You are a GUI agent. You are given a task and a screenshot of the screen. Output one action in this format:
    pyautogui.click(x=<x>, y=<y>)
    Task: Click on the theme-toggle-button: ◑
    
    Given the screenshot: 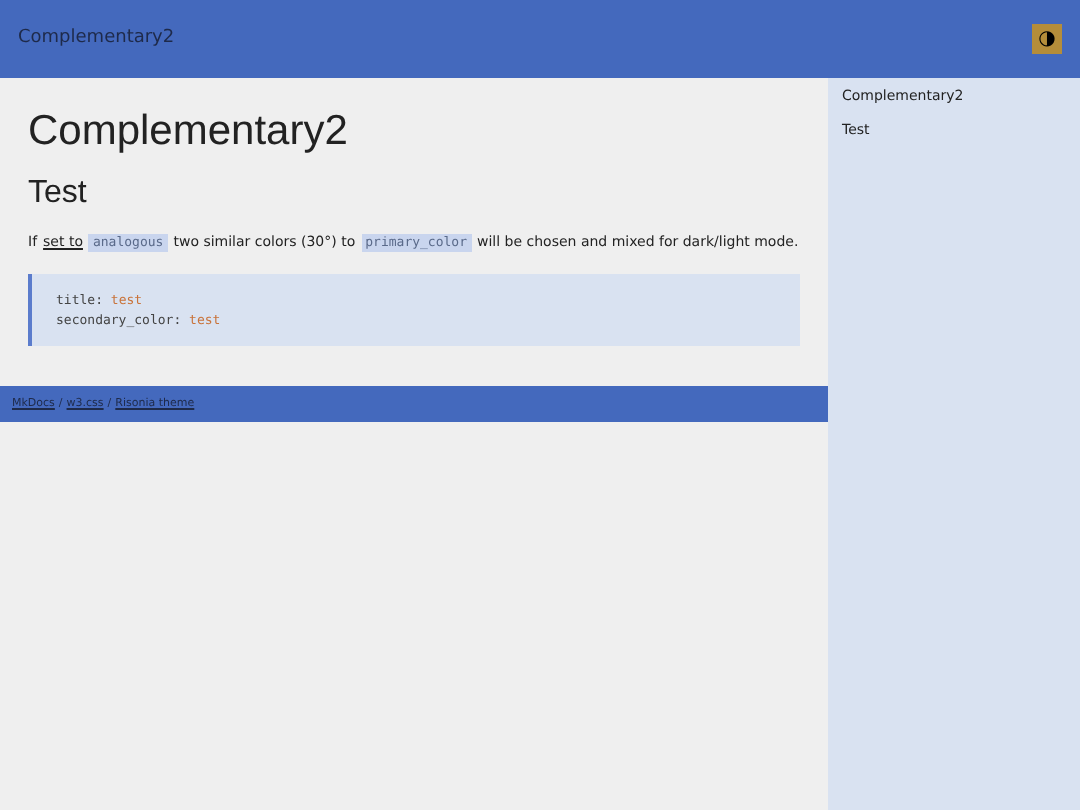 What is the action you would take?
    pyautogui.click(x=1047, y=39)
    